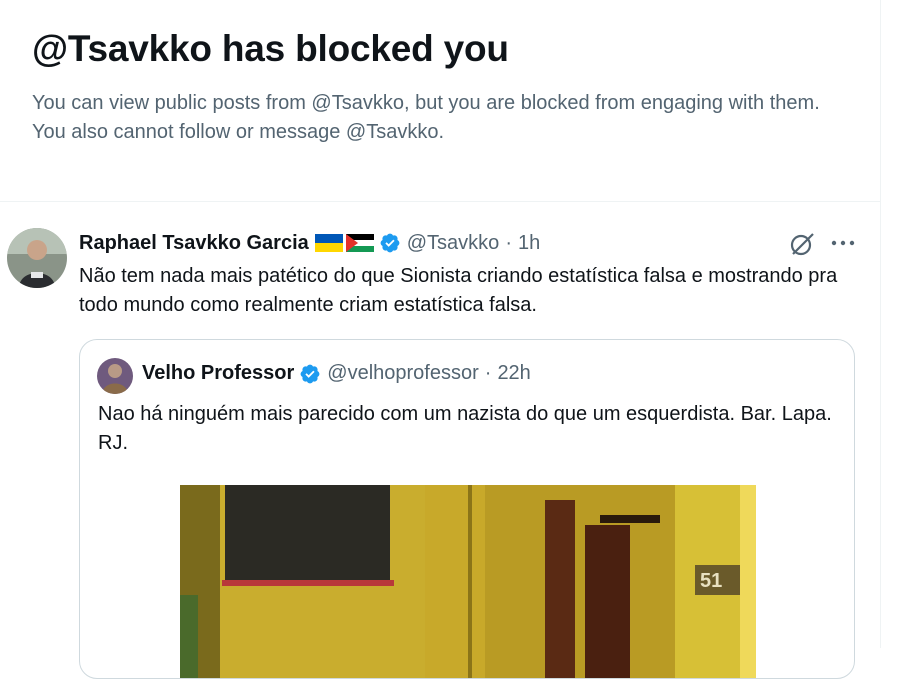 The width and height of the screenshot is (900, 679). I want to click on quote-author-name: Velho Professor, so click(218, 373).